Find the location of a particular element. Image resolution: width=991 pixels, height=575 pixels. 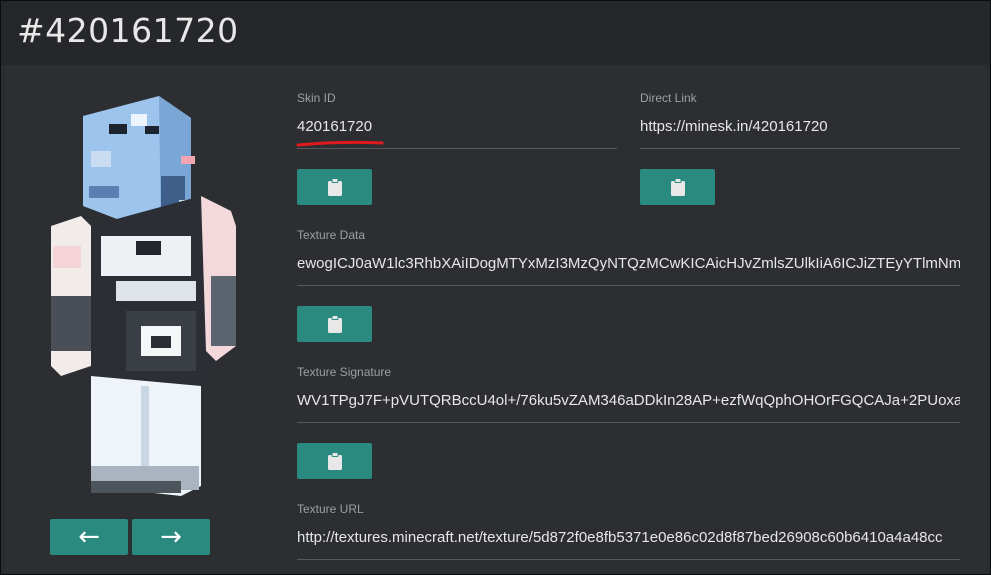

texture-url-label: Texture URL is located at coordinates (330, 509).